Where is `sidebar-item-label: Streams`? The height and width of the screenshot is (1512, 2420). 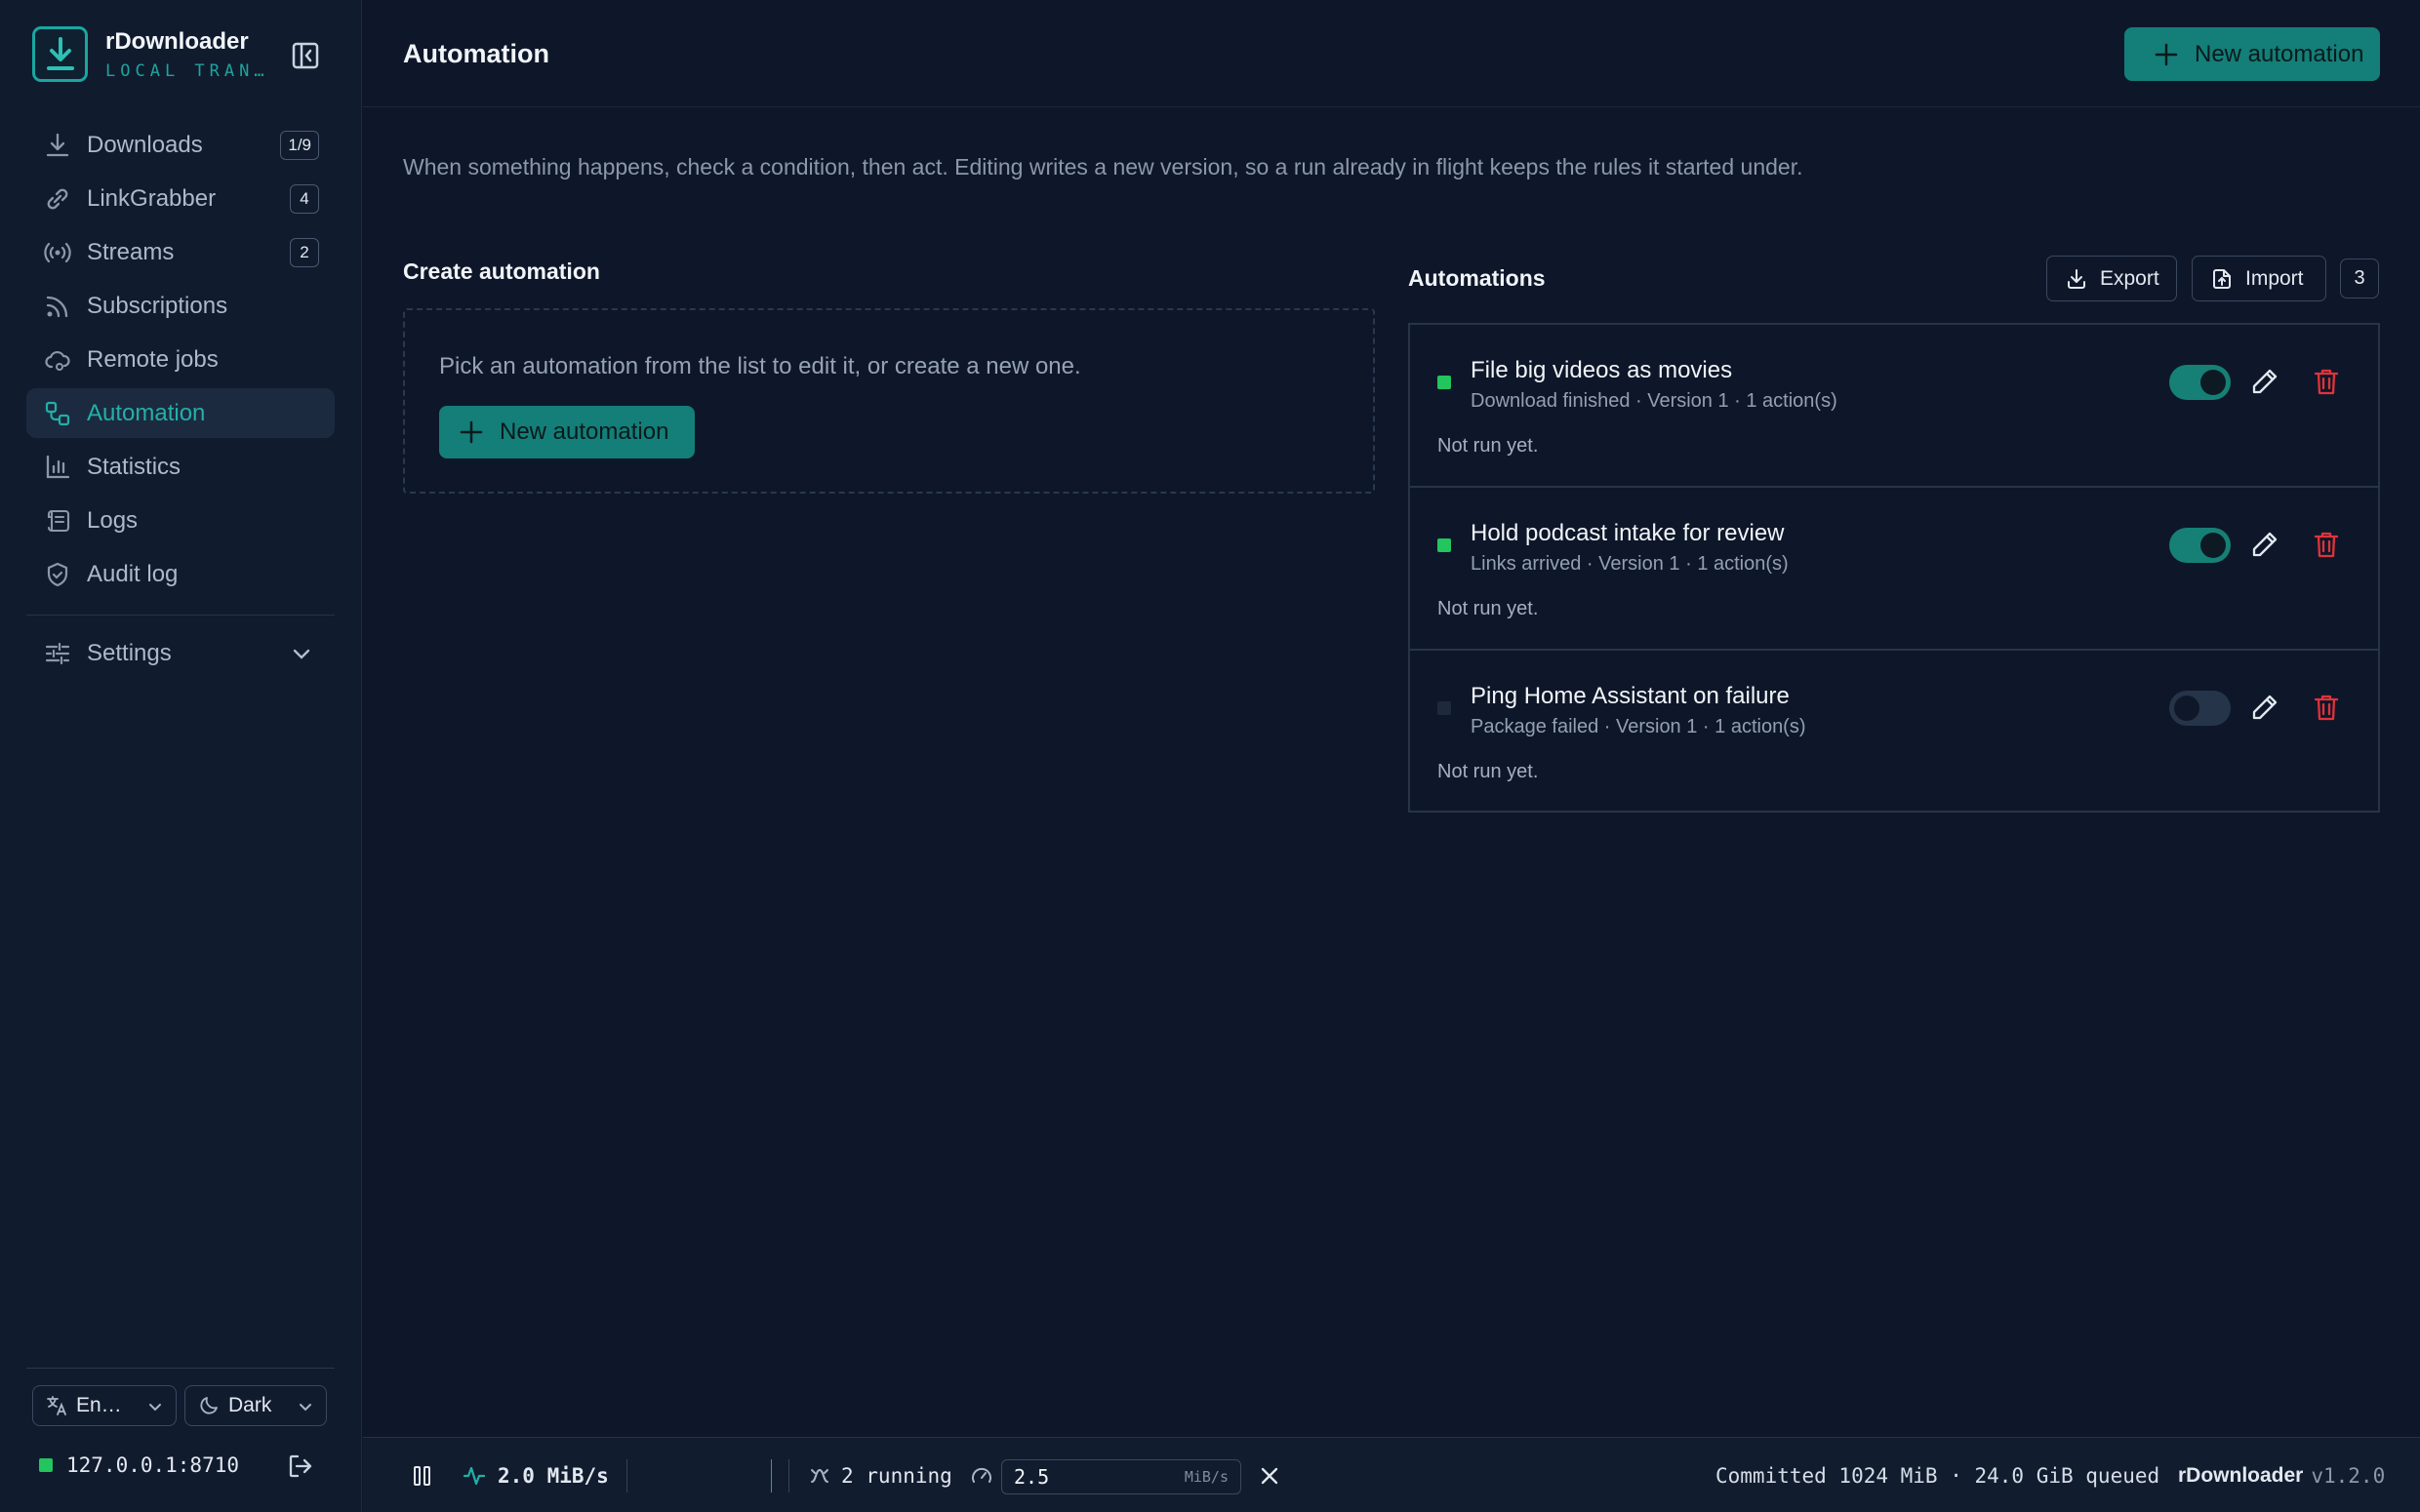
sidebar-item-label: Streams is located at coordinates (131, 251).